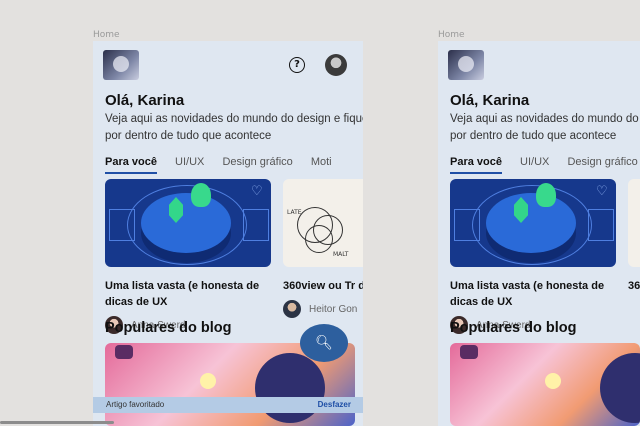  Describe the element at coordinates (135, 404) in the screenshot. I see `snackbar-message: Artigo favoritado` at that location.